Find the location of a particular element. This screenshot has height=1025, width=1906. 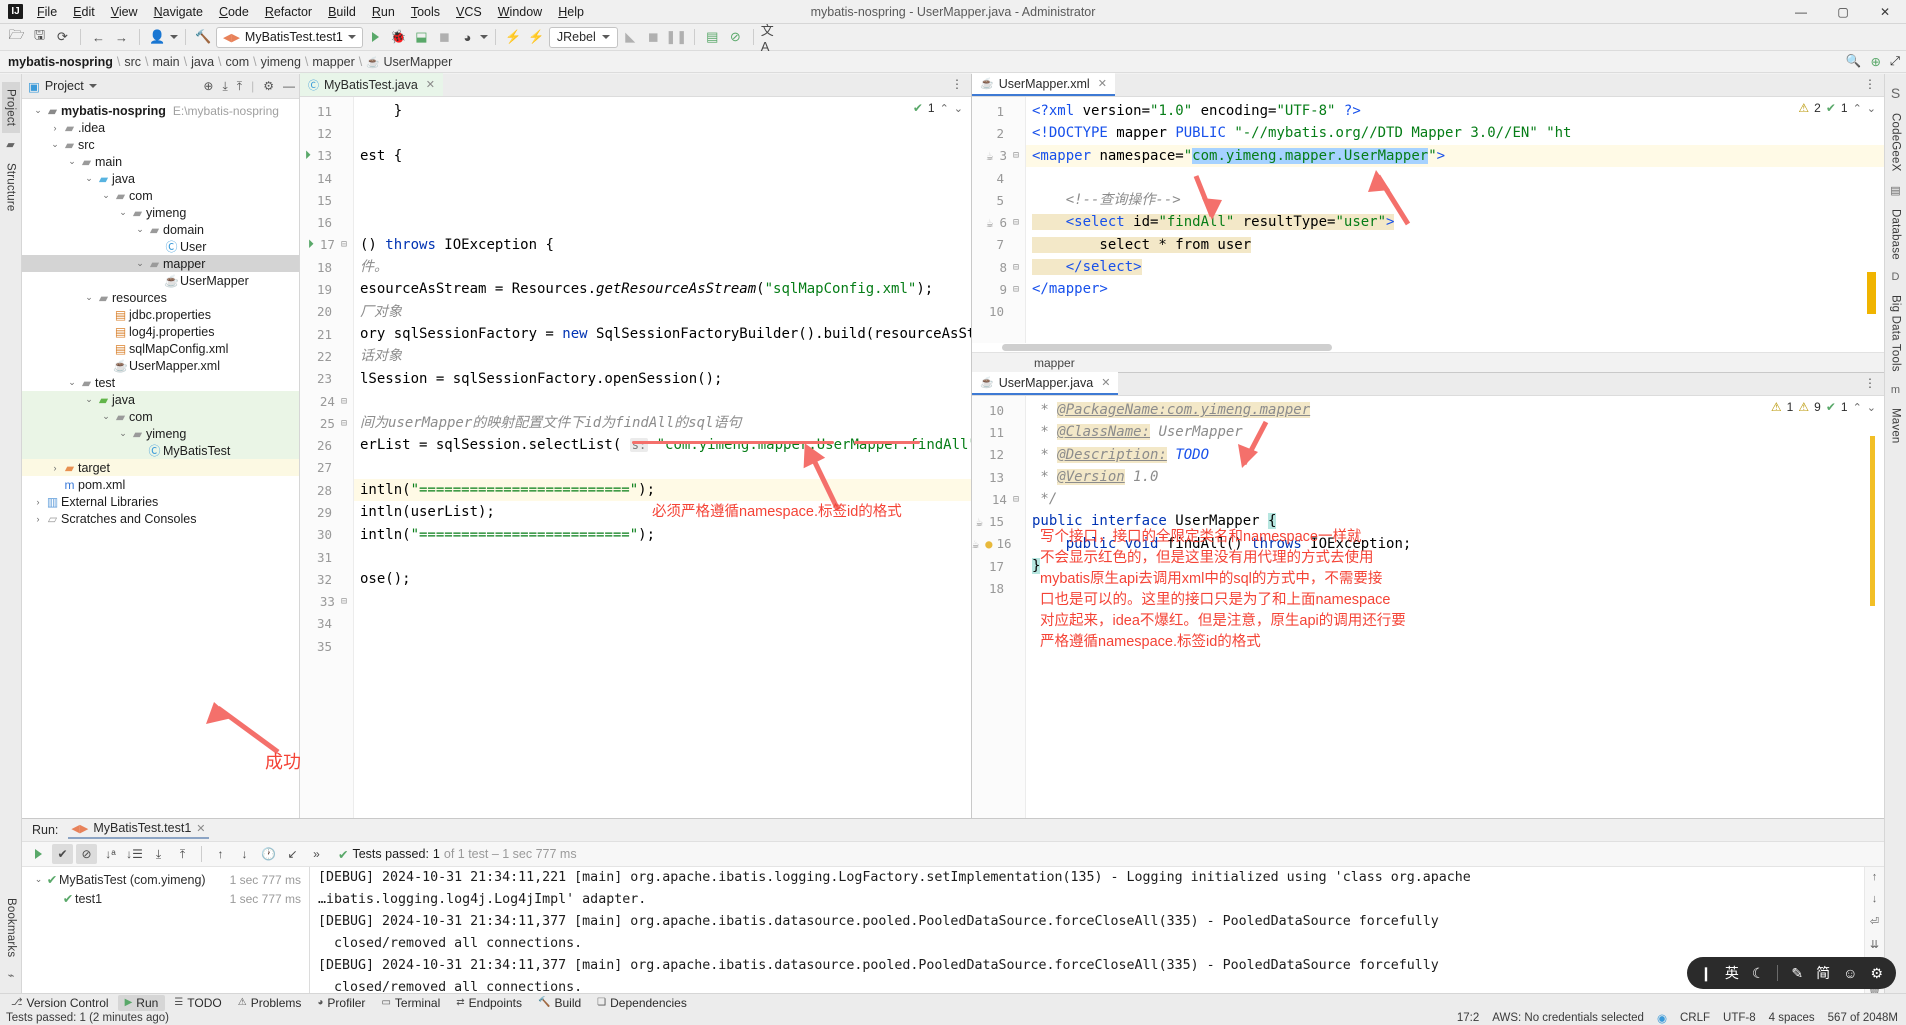

collapse-all-icon: ⤒ is located at coordinates (182, 854).